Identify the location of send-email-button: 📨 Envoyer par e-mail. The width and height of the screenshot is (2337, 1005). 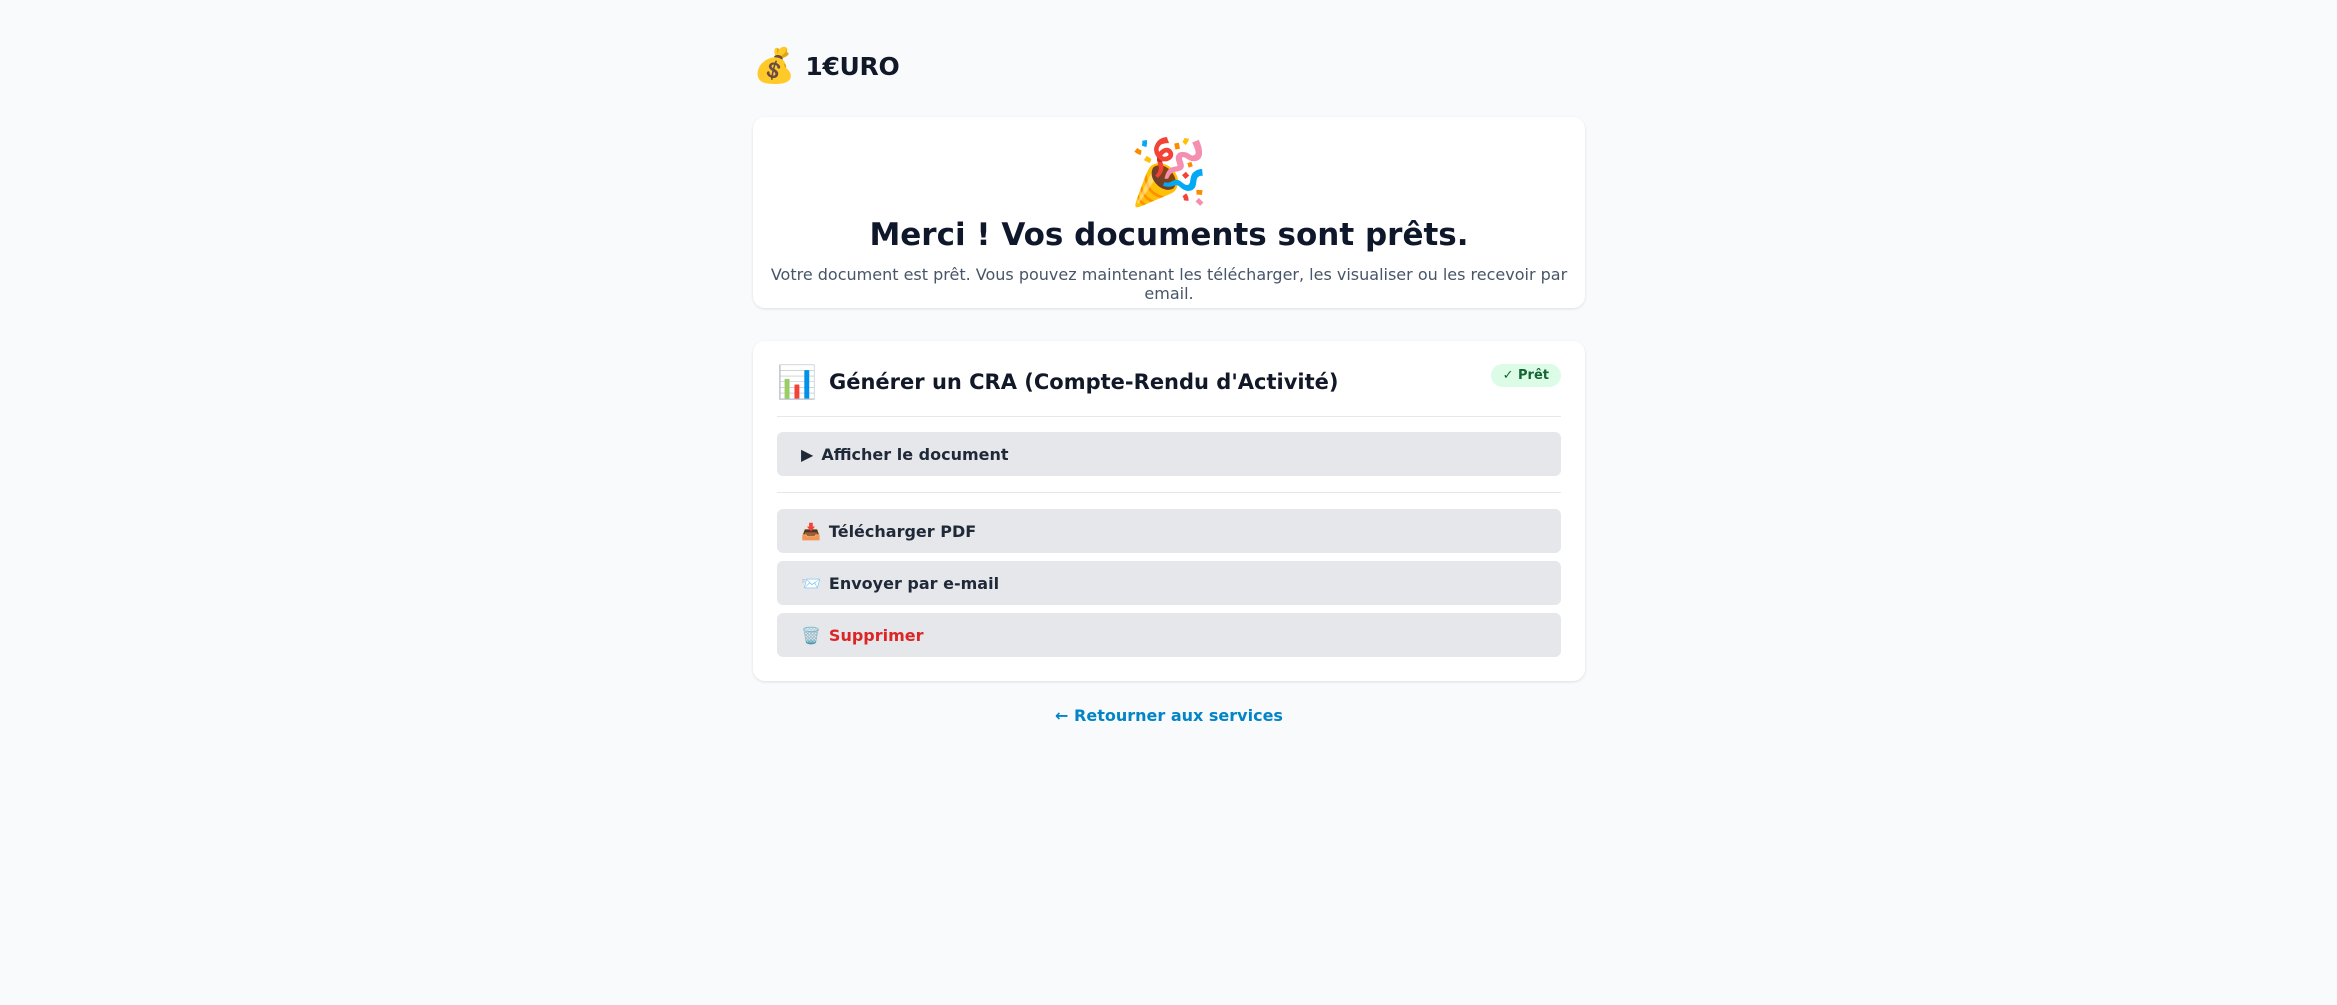
(1169, 583).